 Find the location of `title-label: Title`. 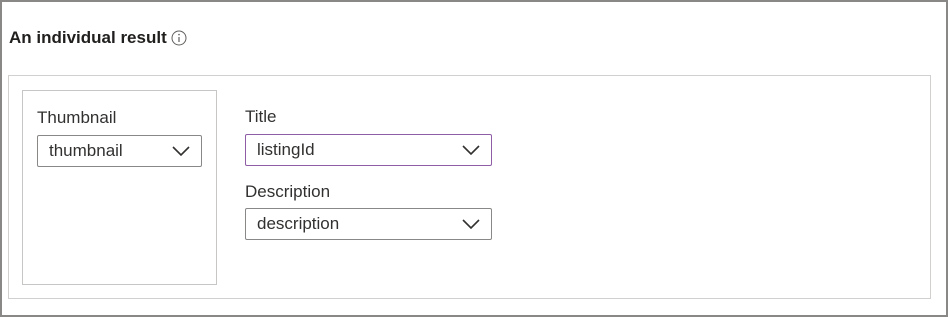

title-label: Title is located at coordinates (261, 116).